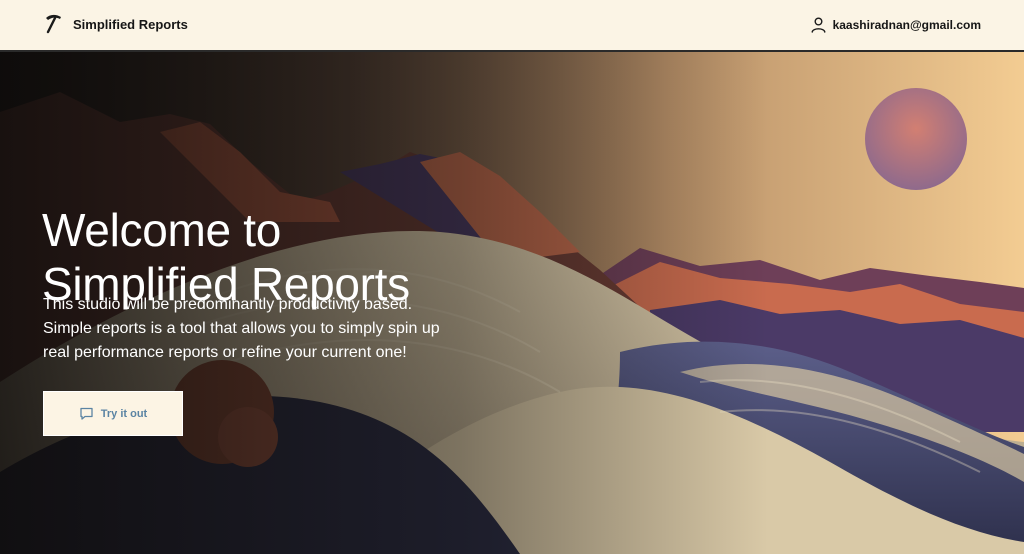  What do you see at coordinates (162, 229) in the screenshot?
I see `hero-title-line-1: Welcome to` at bounding box center [162, 229].